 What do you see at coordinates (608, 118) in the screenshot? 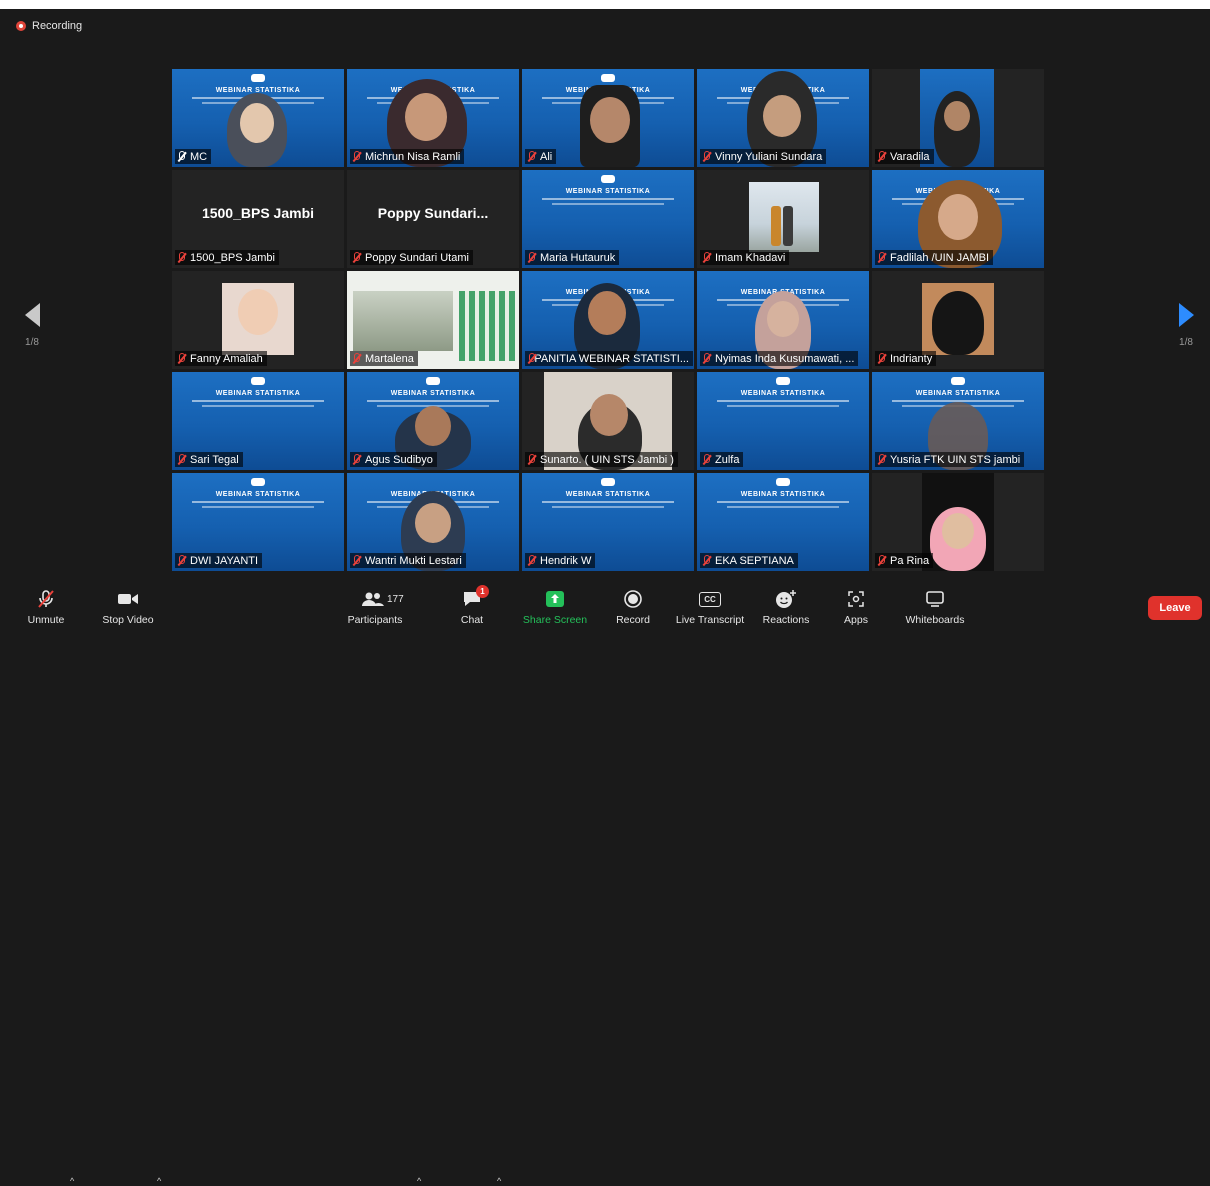
I see `video-tile: WEBINAR STATISTIKA Ali` at bounding box center [608, 118].